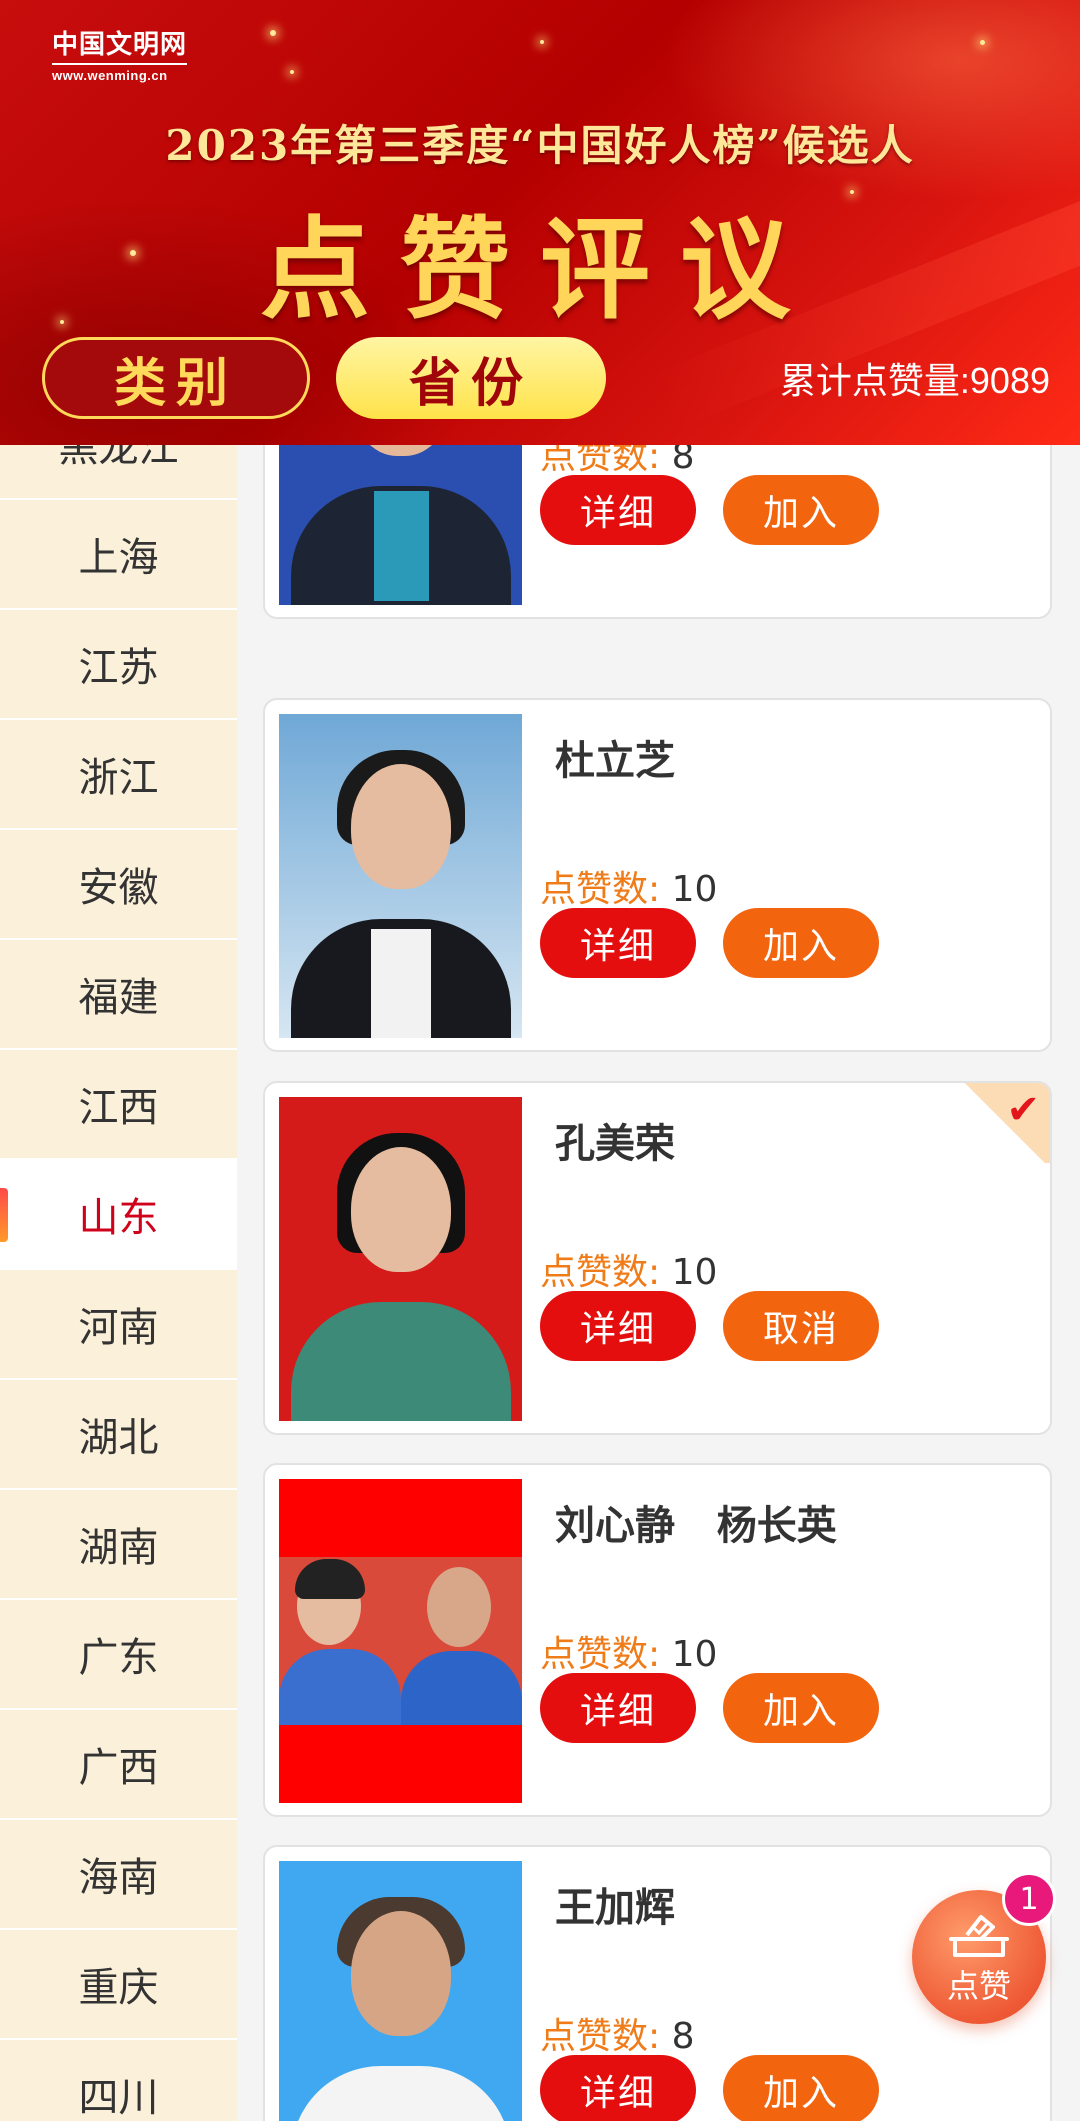  What do you see at coordinates (1029, 1899) in the screenshot?
I see `selected-count-badge: 1` at bounding box center [1029, 1899].